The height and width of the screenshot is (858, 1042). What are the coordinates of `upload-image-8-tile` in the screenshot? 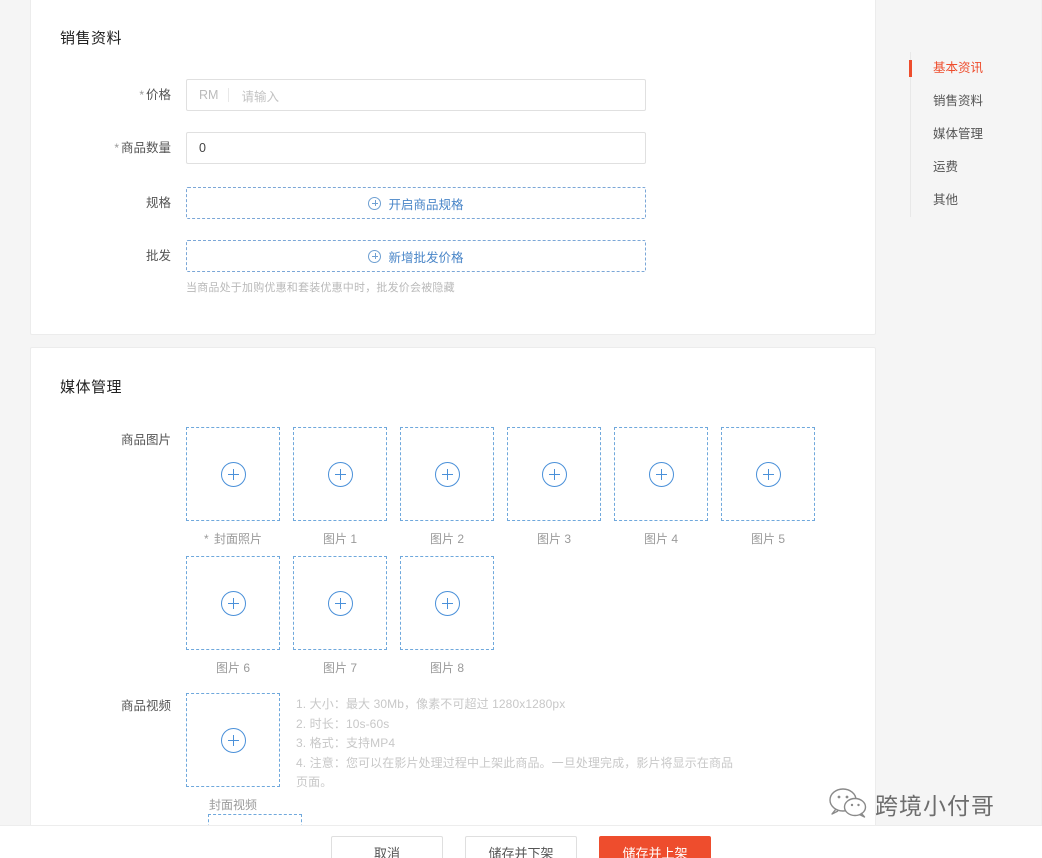 It's located at (447, 603).